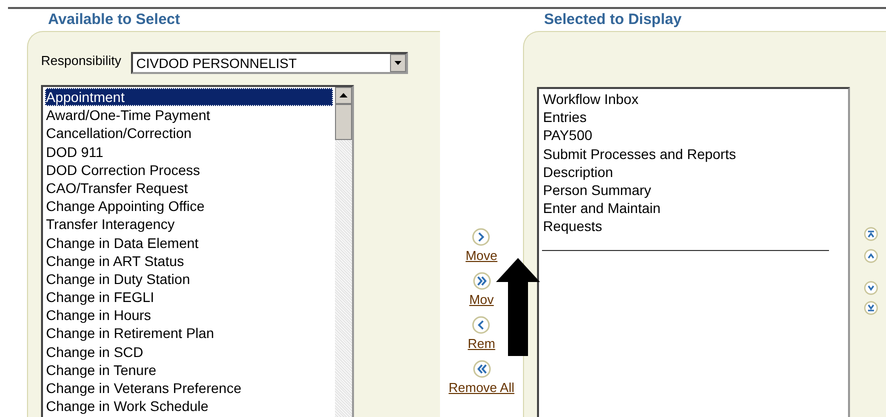 The image size is (886, 417). Describe the element at coordinates (189, 224) in the screenshot. I see `list-option: Transfer Interagency` at that location.